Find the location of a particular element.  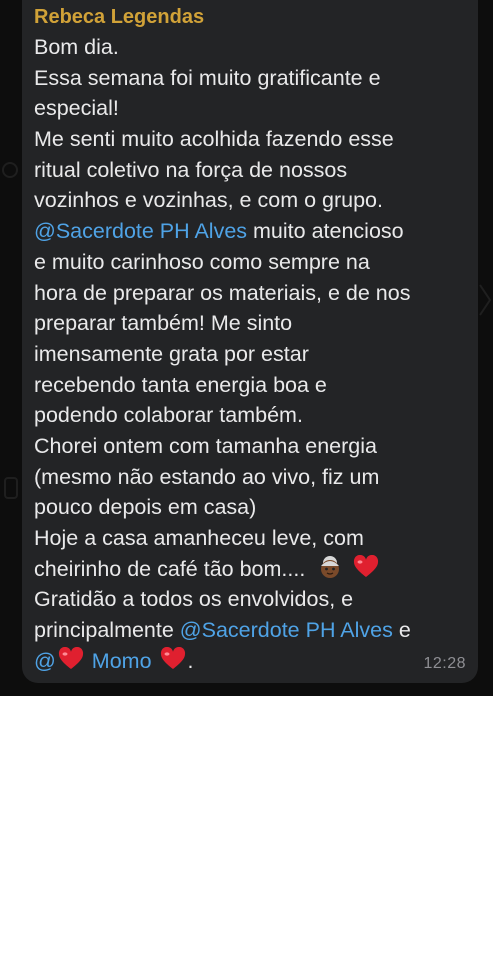

message-timestamp: 12:28 is located at coordinates (444, 663).